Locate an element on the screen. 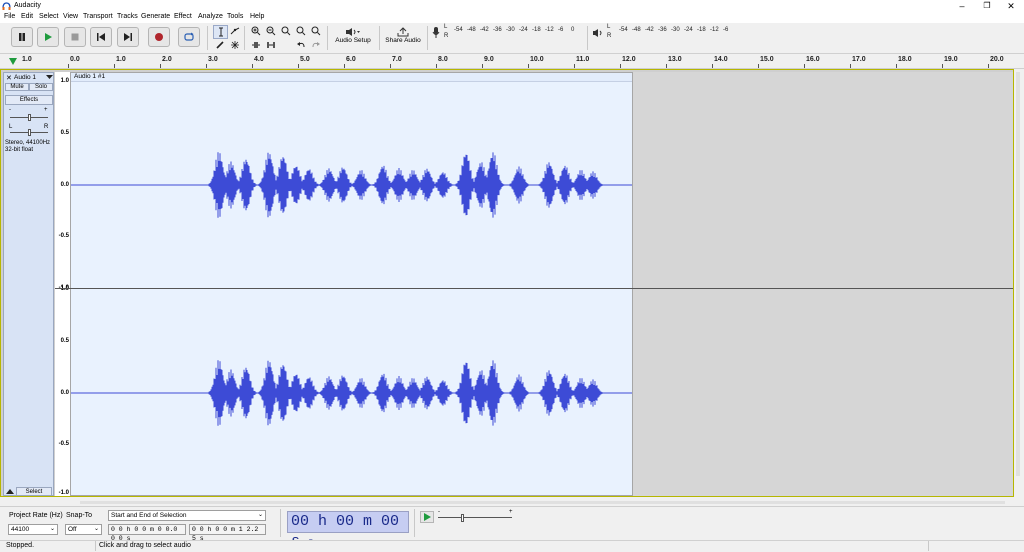 This screenshot has width=1024, height=552. ruler-label: 5.0 is located at coordinates (305, 59).